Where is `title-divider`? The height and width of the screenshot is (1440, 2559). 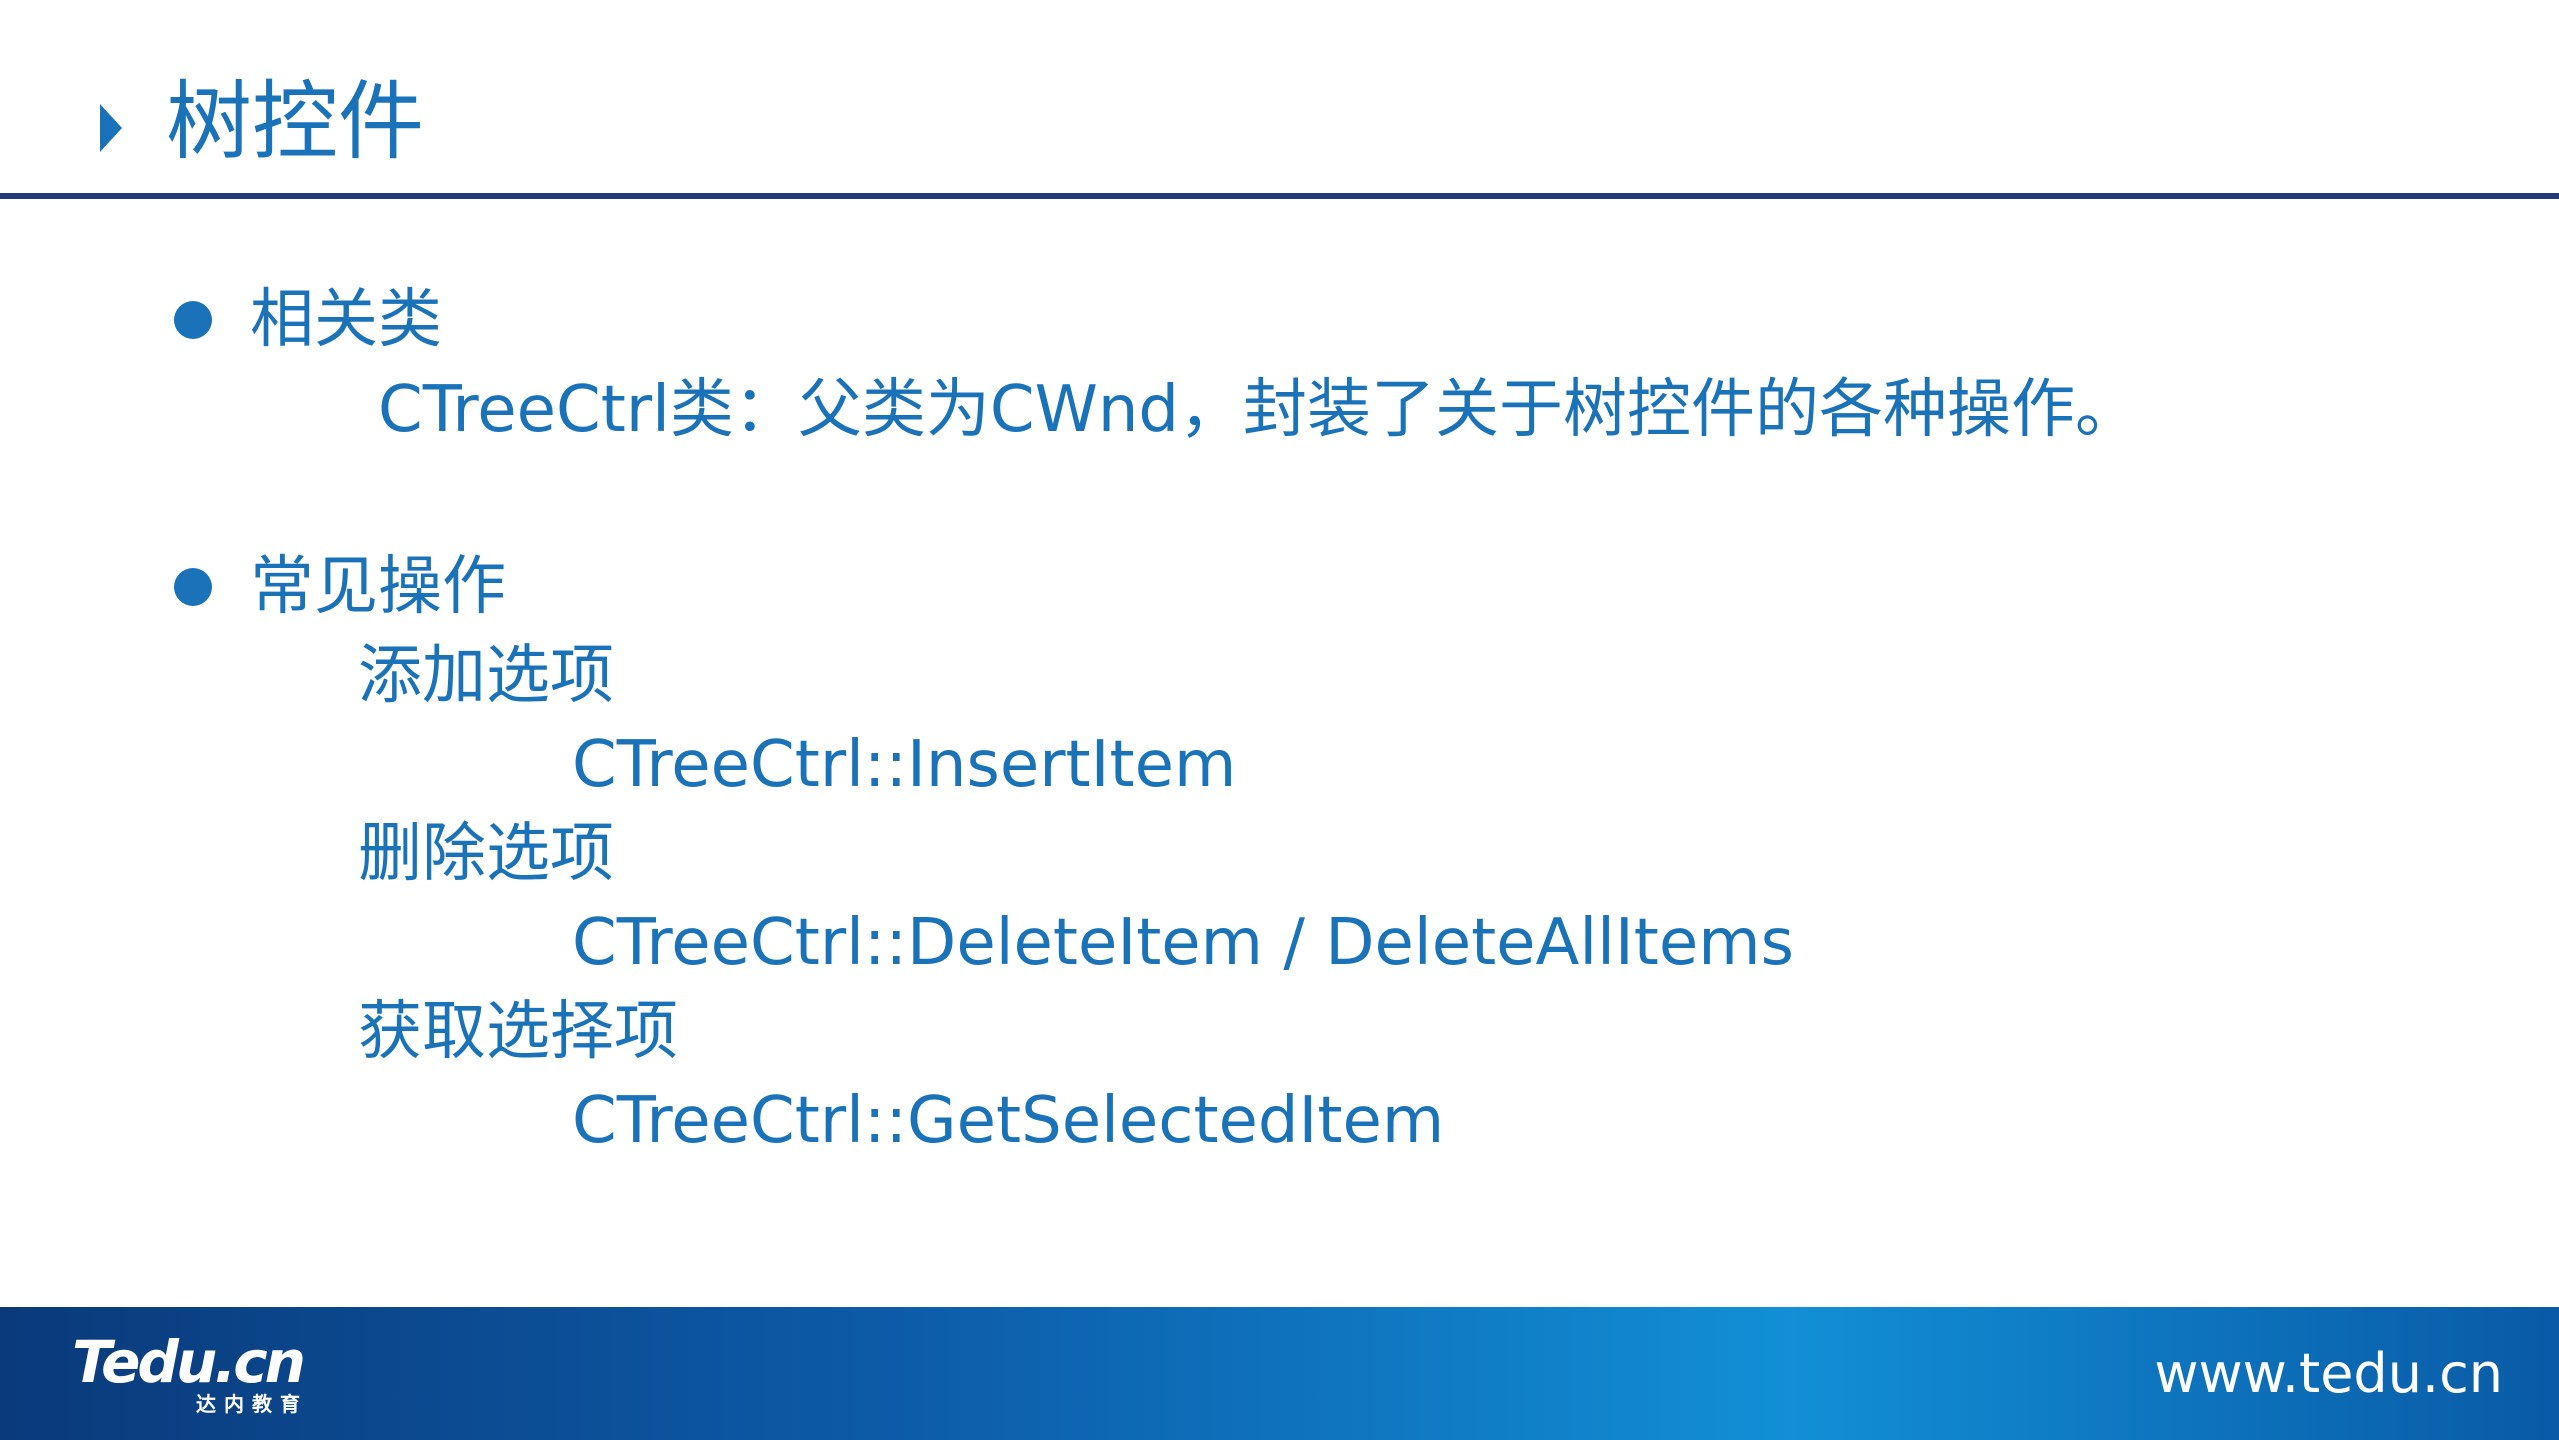
title-divider is located at coordinates (1279, 196).